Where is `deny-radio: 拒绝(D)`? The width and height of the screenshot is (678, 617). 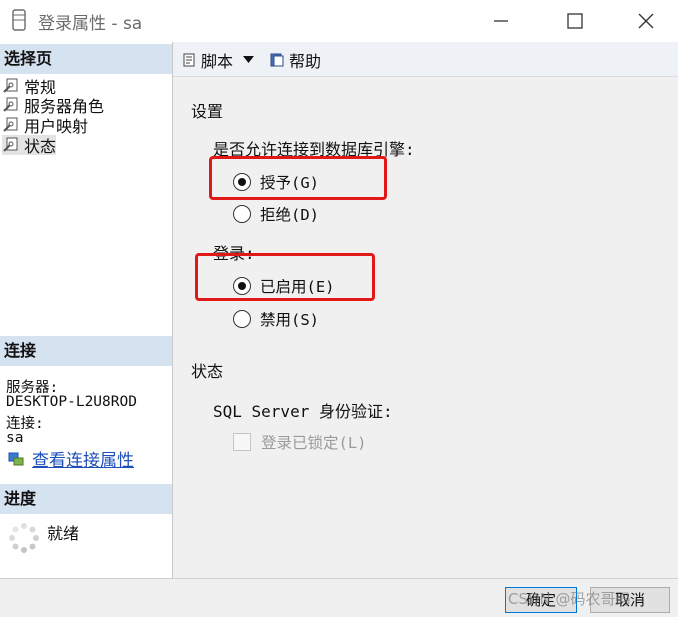 deny-radio: 拒绝(D) is located at coordinates (276, 214).